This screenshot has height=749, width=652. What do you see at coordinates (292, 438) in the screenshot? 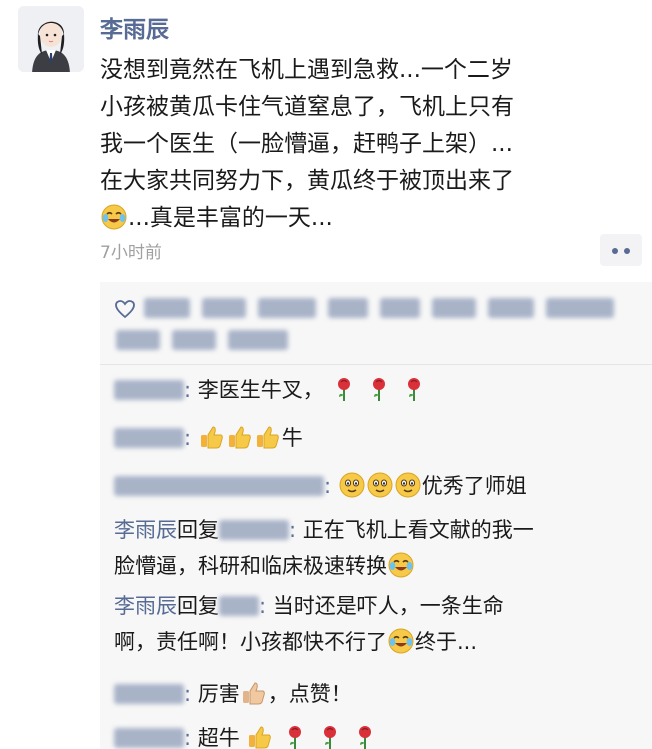
I see `comment-text: 牛` at bounding box center [292, 438].